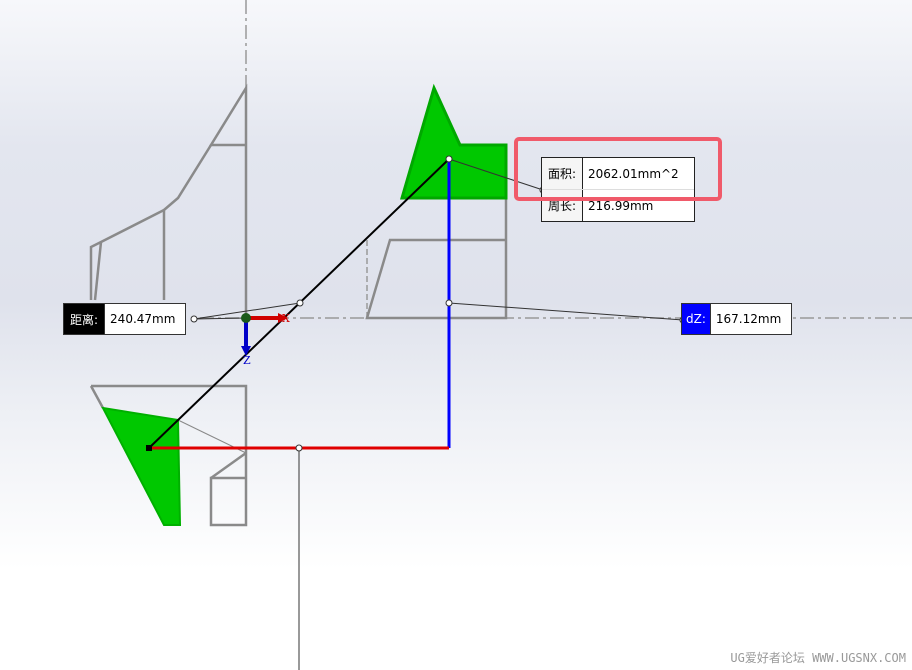 The width and height of the screenshot is (912, 670). Describe the element at coordinates (818, 658) in the screenshot. I see `watermark: UG爱好者论坛 WWW.UGSNX.COM` at that location.